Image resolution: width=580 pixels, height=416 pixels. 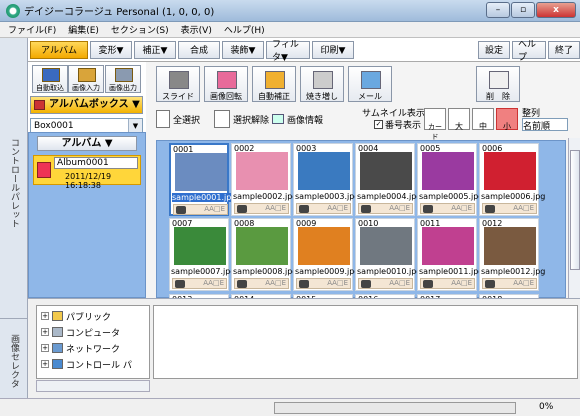 What do you see at coordinates (32, 29) in the screenshot?
I see `menu-file: ファイル(F)` at bounding box center [32, 29].